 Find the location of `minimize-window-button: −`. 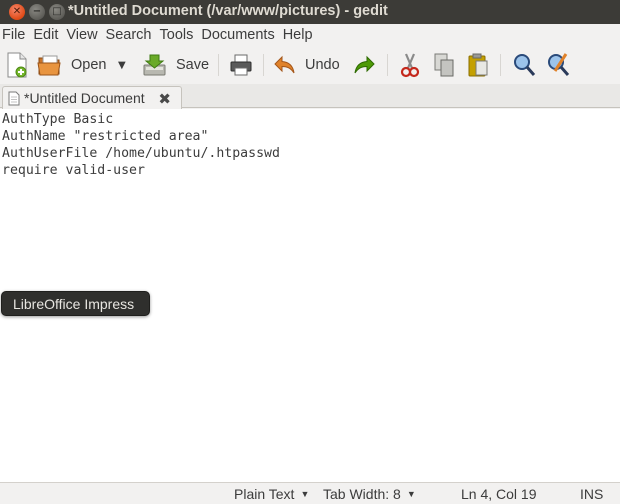

minimize-window-button: − is located at coordinates (37, 12).